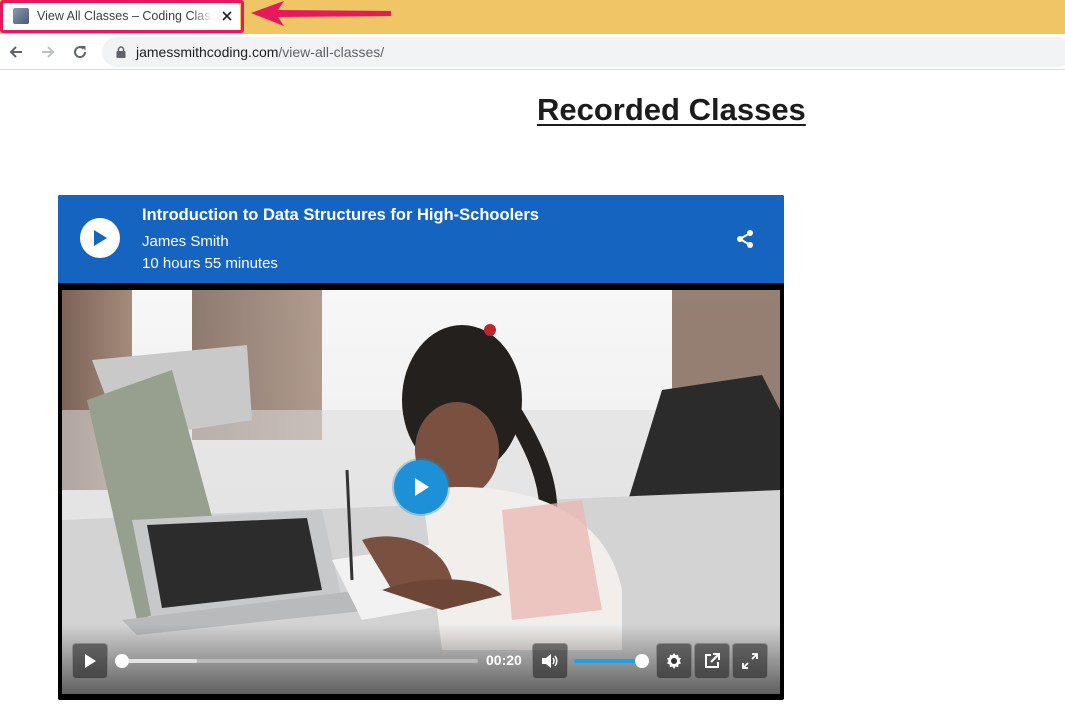 Image resolution: width=1065 pixels, height=710 pixels. Describe the element at coordinates (745, 239) in the screenshot. I see `share-icon` at that location.